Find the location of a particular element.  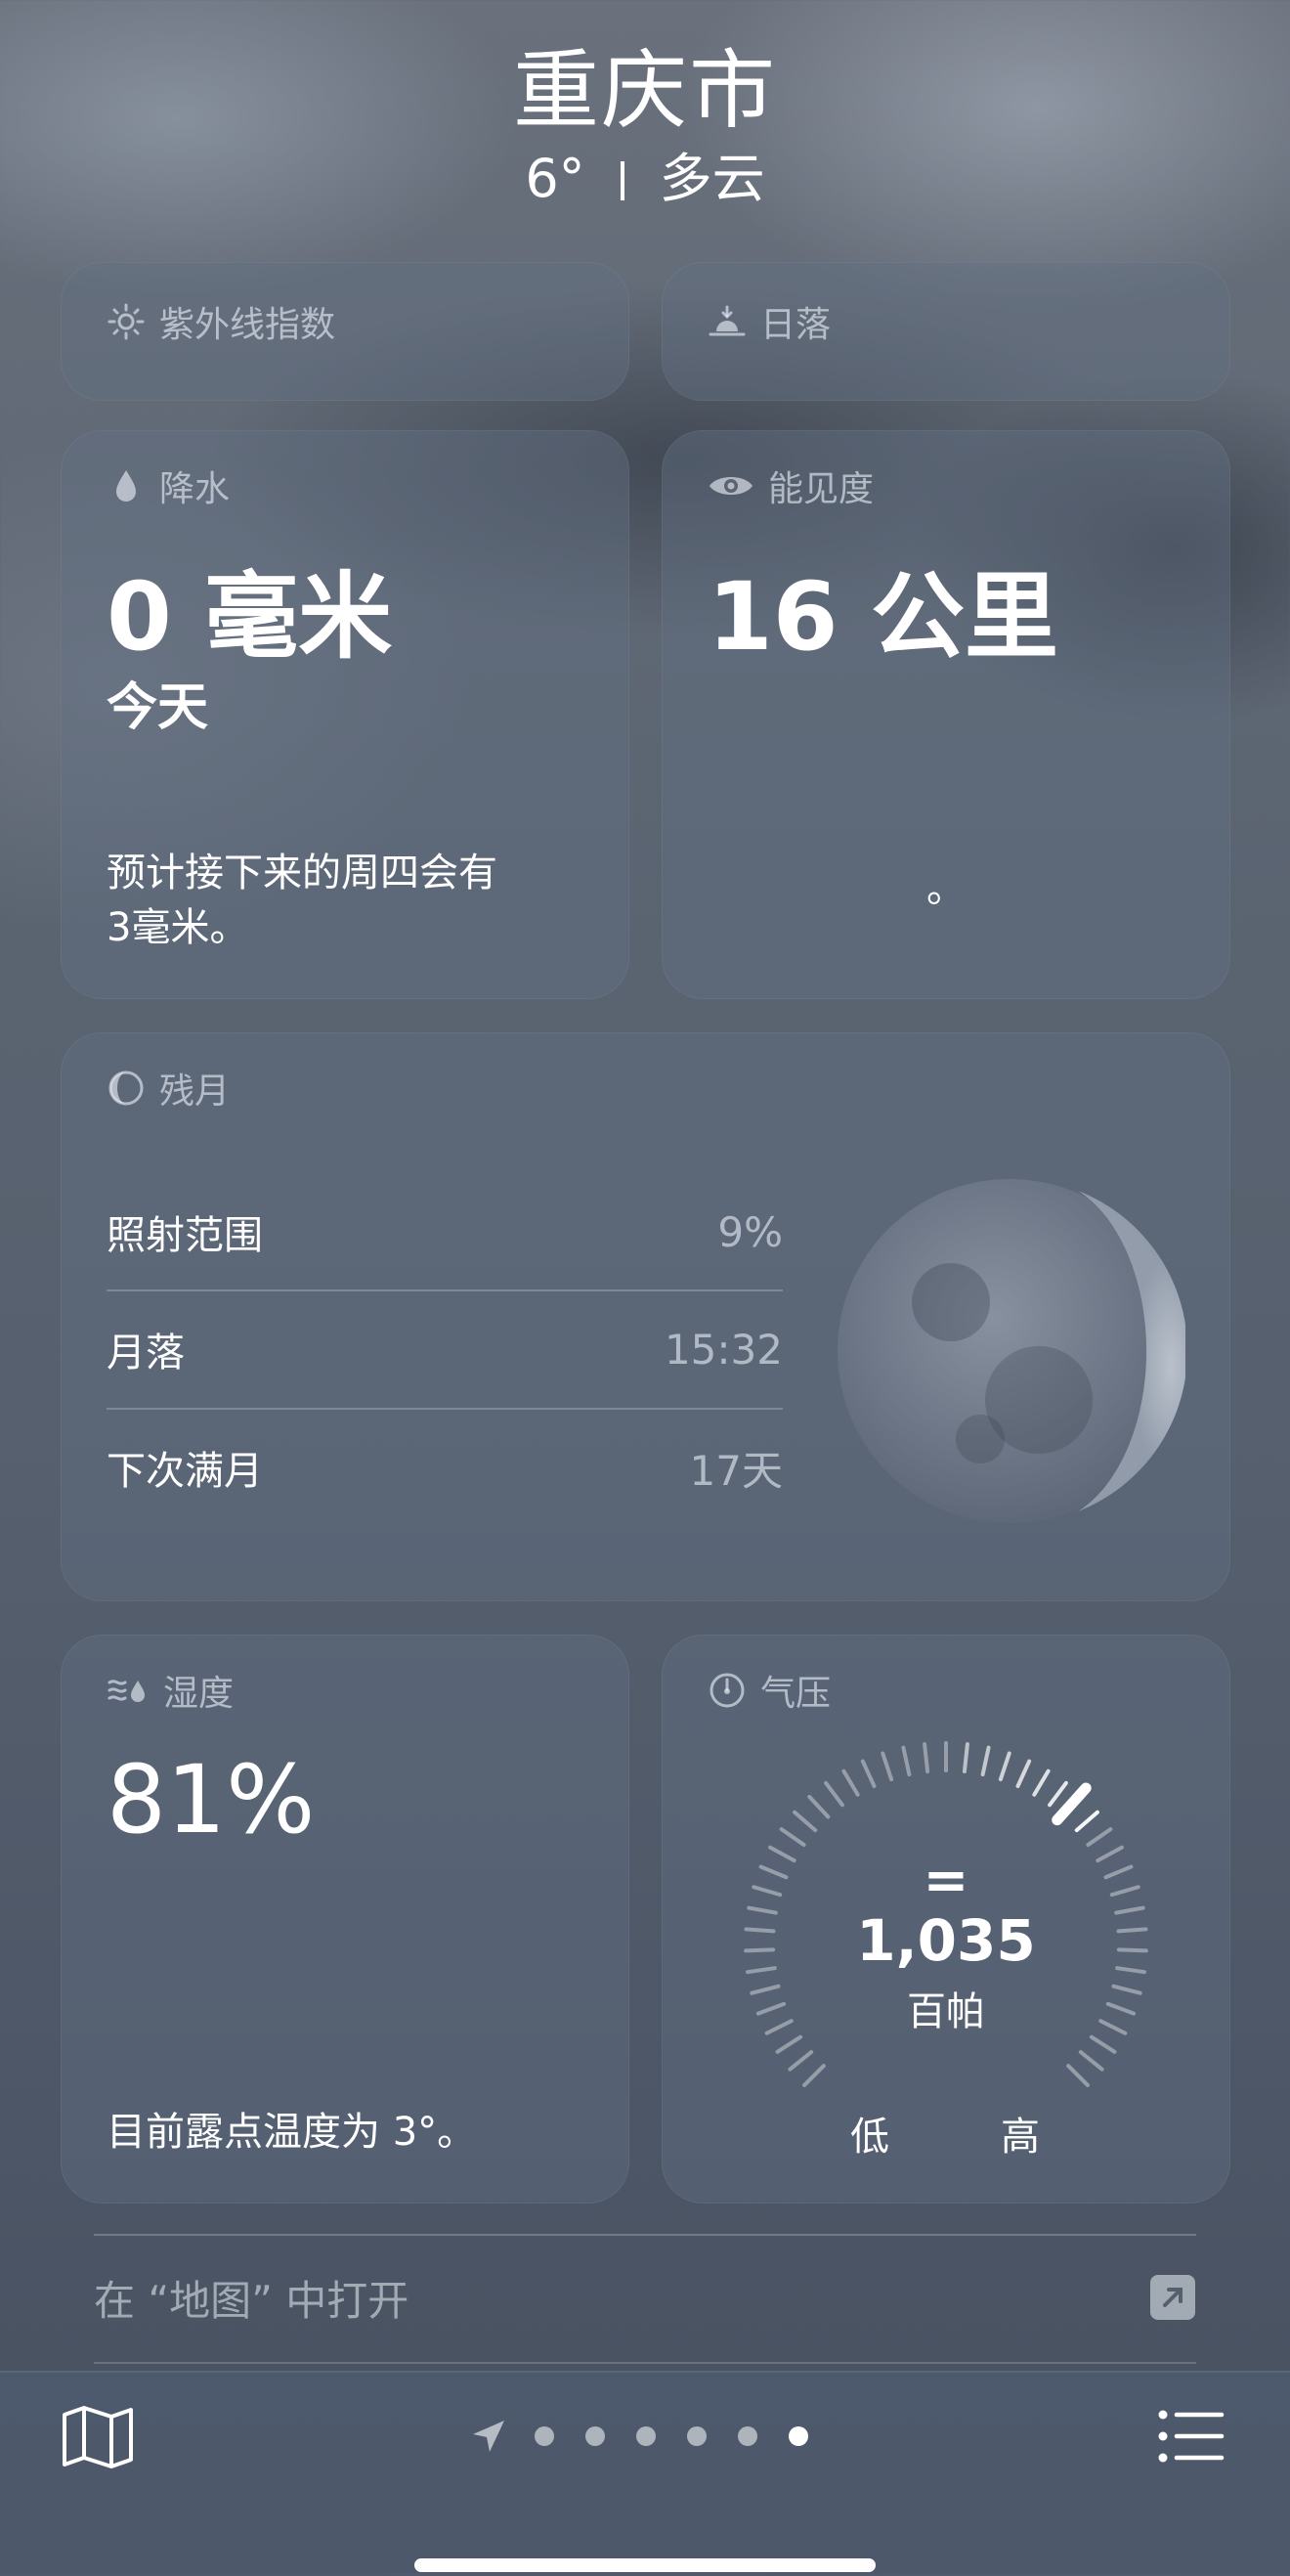

separator is located at coordinates (622, 180).